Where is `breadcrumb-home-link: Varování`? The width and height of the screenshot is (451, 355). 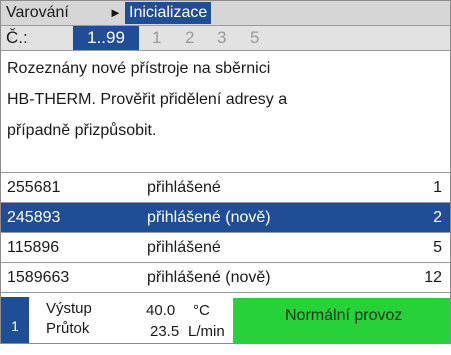 breadcrumb-home-link: Varování is located at coordinates (37, 13).